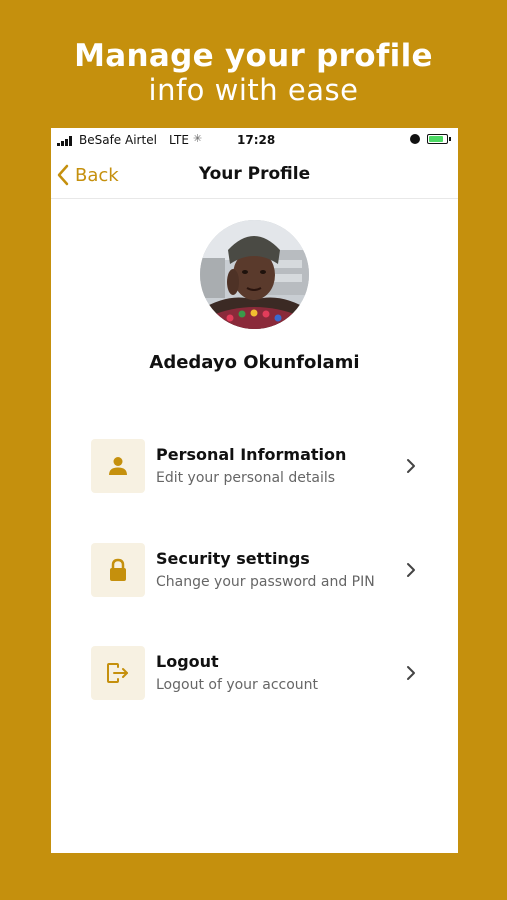 The image size is (507, 900). I want to click on status-time: 17:28, so click(256, 140).